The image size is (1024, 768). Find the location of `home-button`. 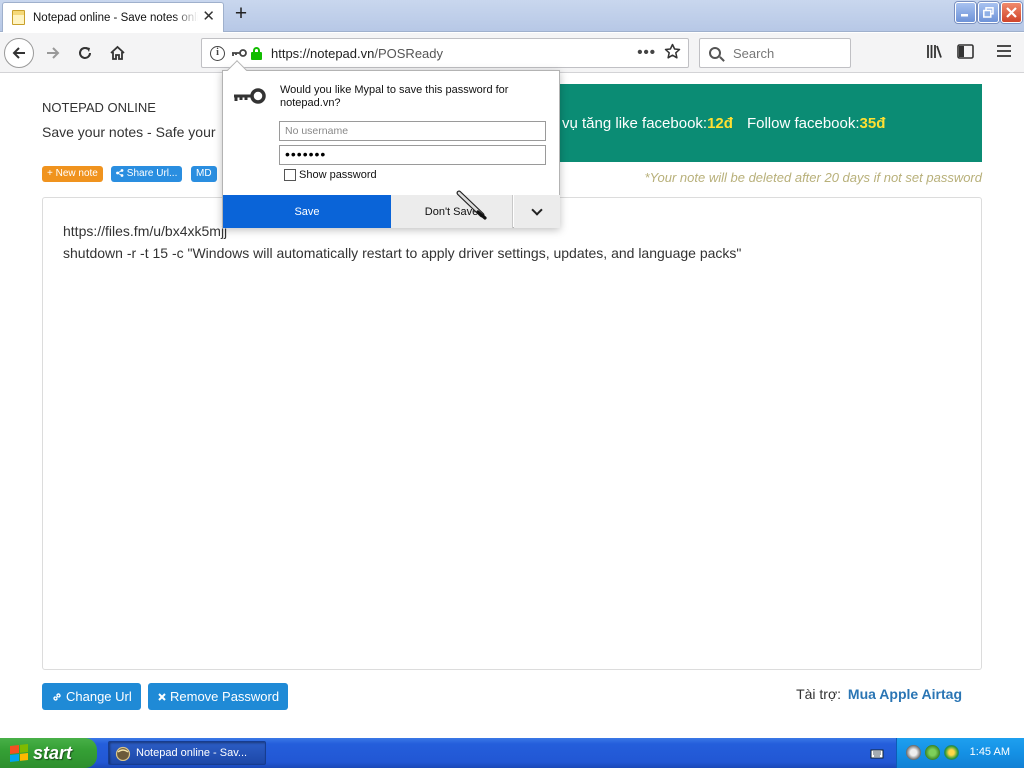

home-button is located at coordinates (117, 53).